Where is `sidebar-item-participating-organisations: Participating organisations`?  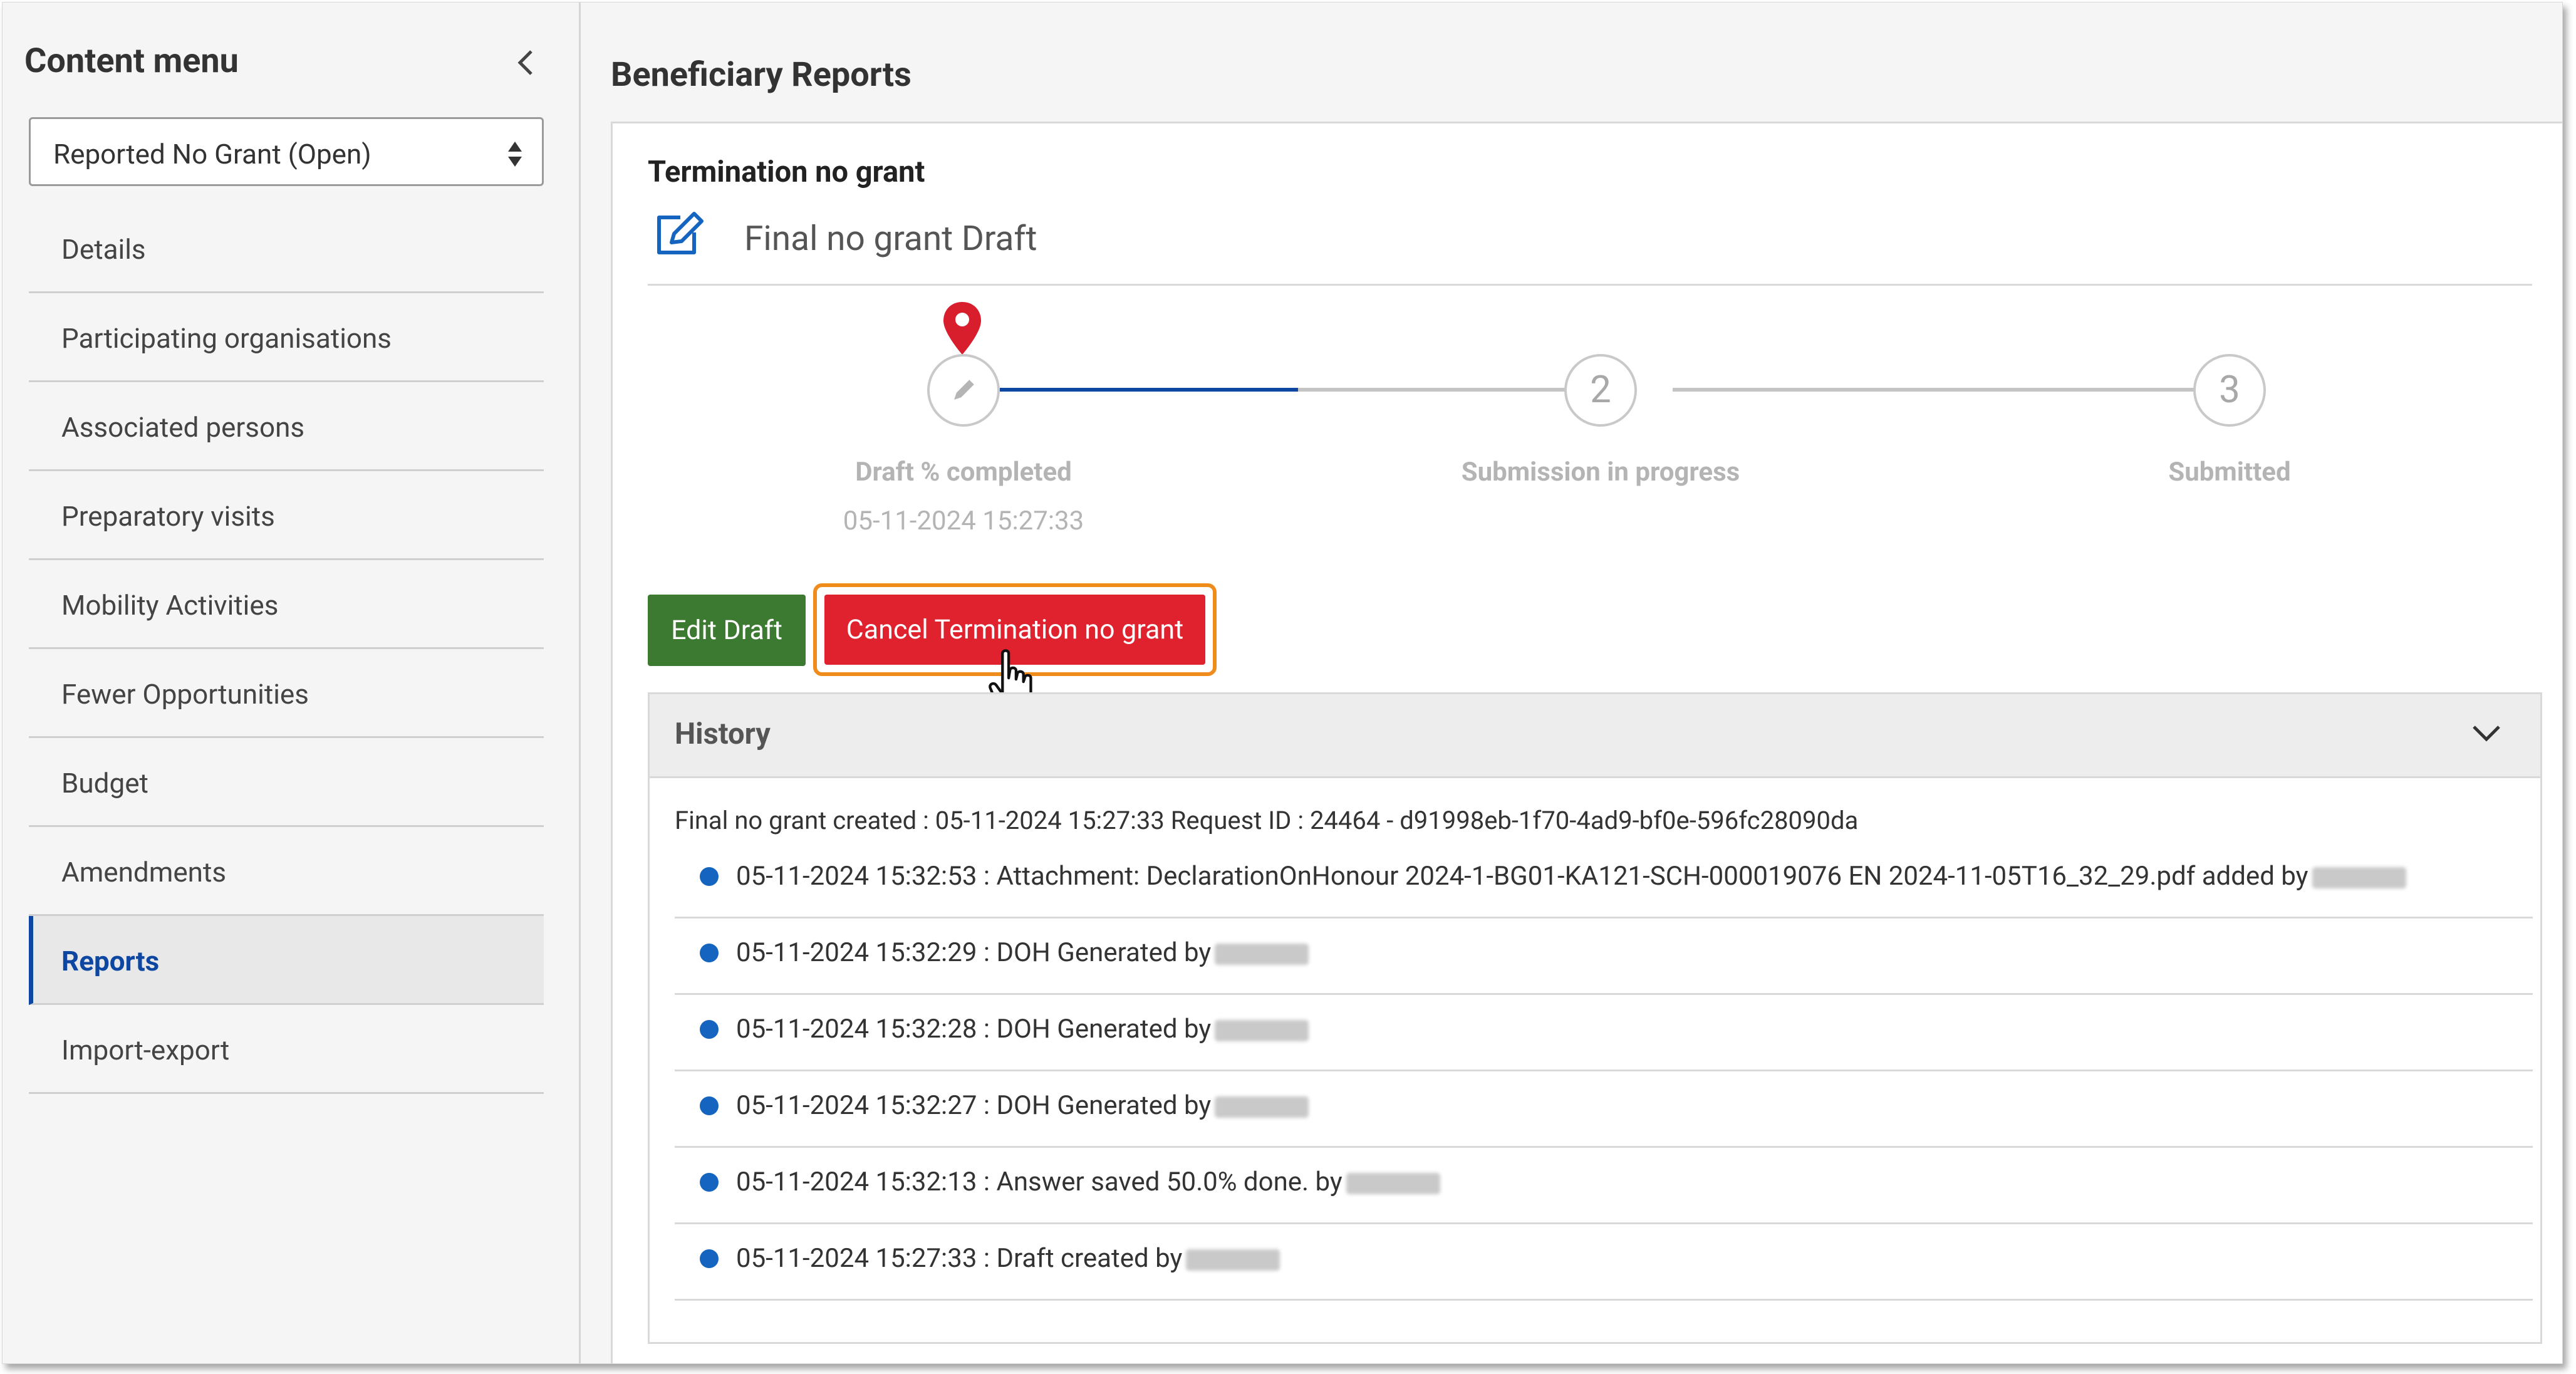
sidebar-item-participating-organisations: Participating organisations is located at coordinates (286, 337).